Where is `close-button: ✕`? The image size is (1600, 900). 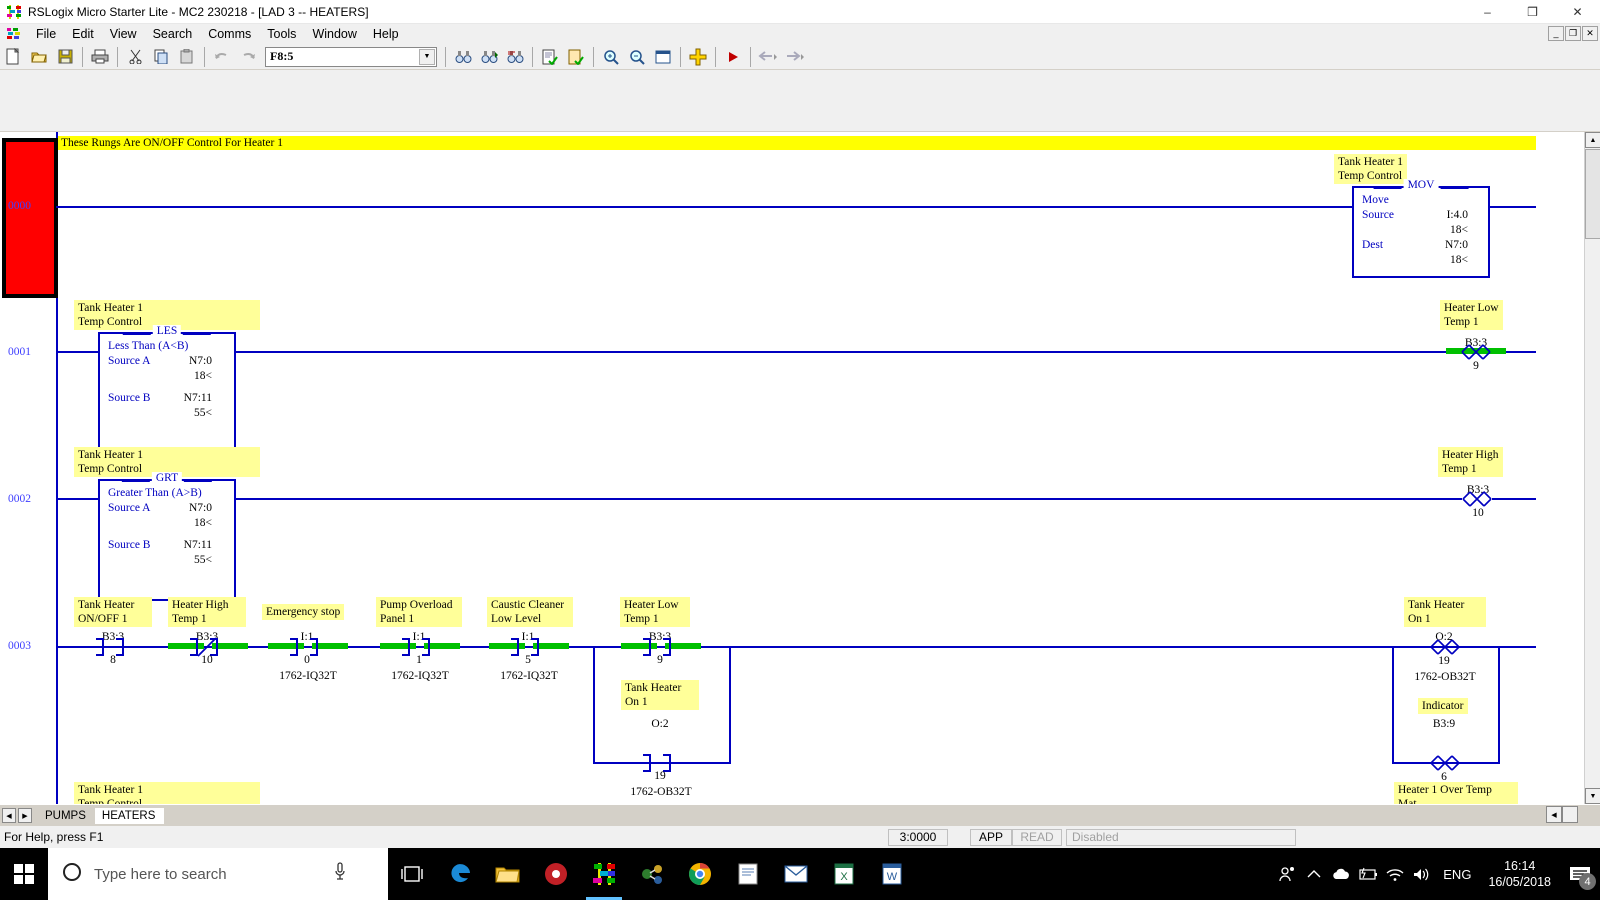
close-button: ✕ is located at coordinates (1577, 12).